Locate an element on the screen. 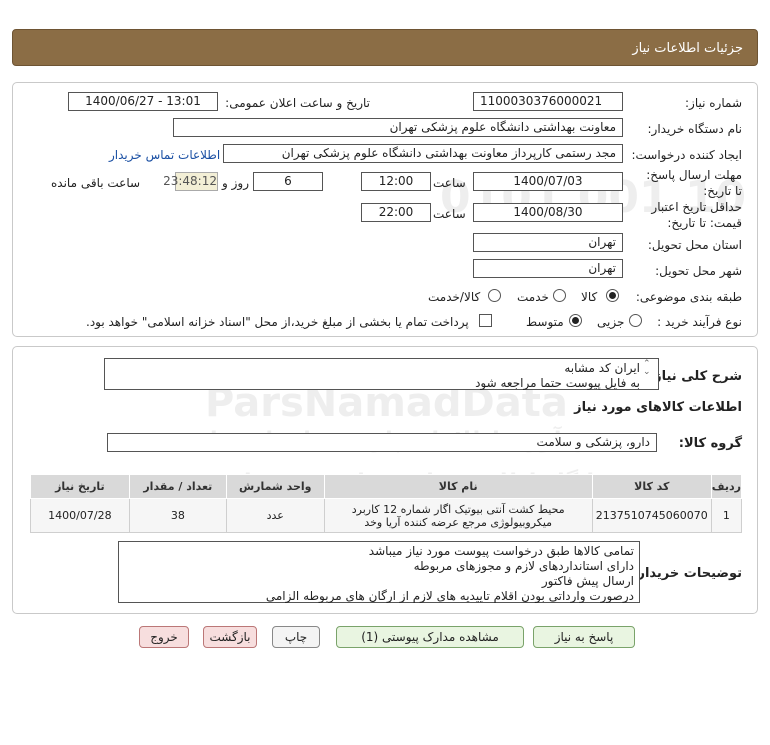 The height and width of the screenshot is (745, 770). process-option-medium: متوسط is located at coordinates (545, 322).